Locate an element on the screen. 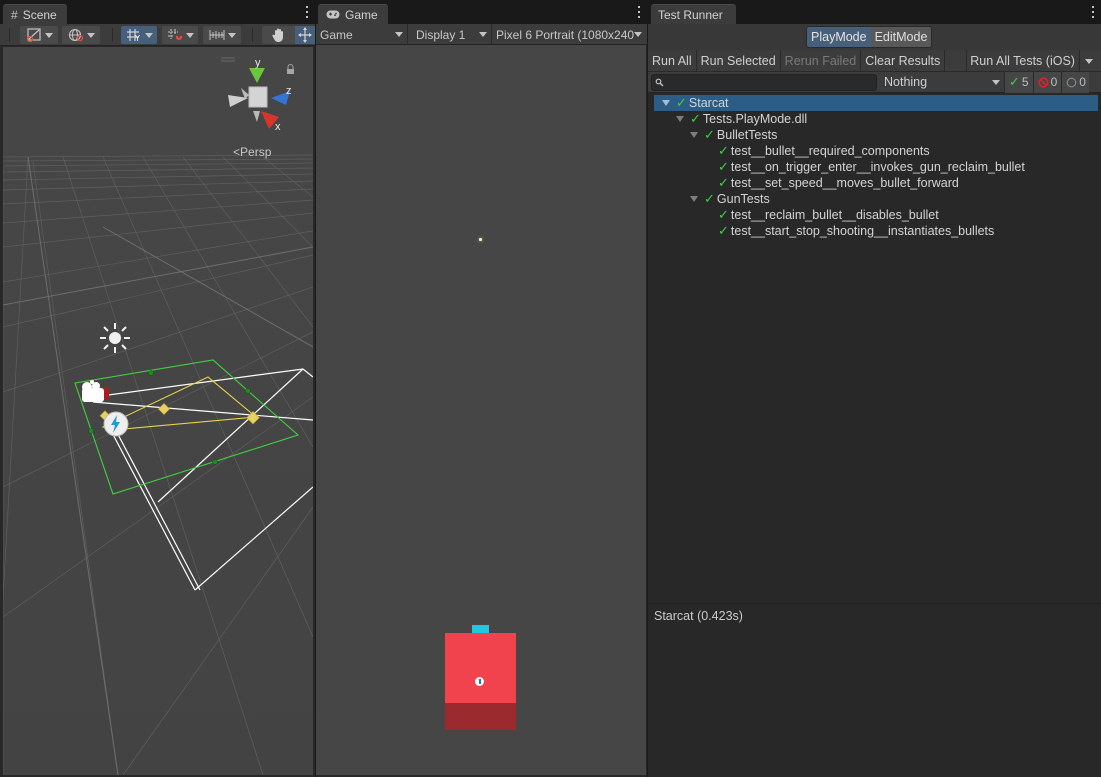 Image resolution: width=1101 pixels, height=777 pixels. game-panel-menu-icon is located at coordinates (639, 12).